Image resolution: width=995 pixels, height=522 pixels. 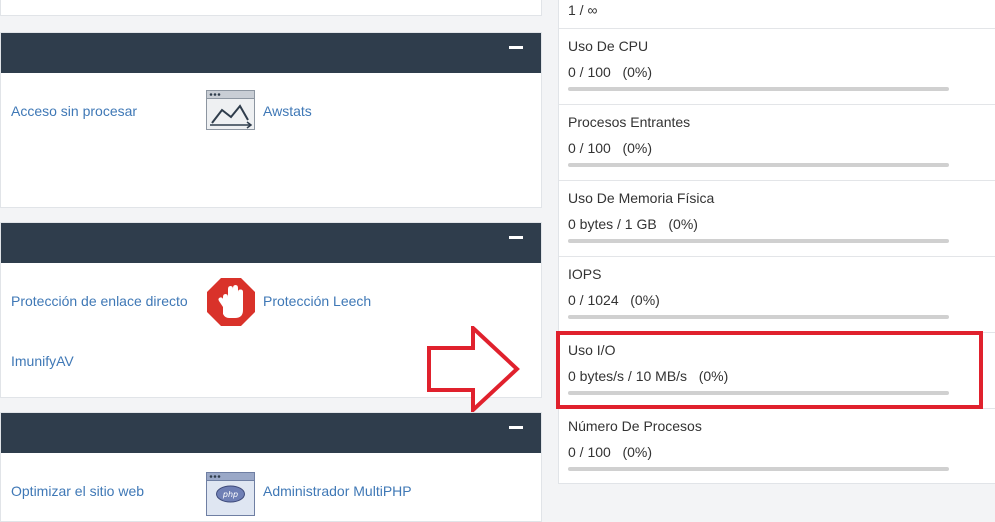 I want to click on php-window-icon: php, so click(x=230, y=496).